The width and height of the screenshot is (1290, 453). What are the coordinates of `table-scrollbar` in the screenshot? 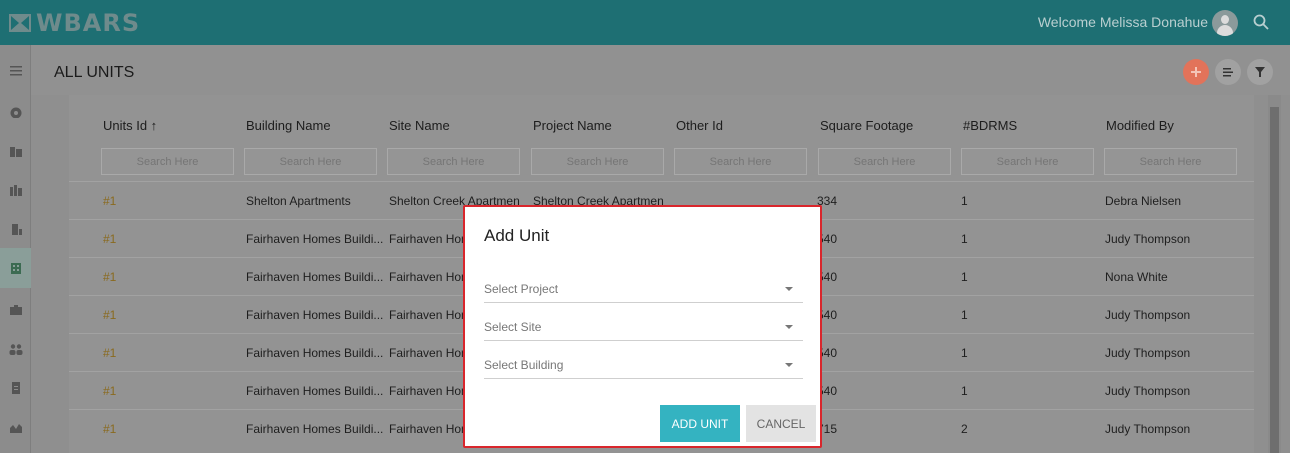 It's located at (1274, 274).